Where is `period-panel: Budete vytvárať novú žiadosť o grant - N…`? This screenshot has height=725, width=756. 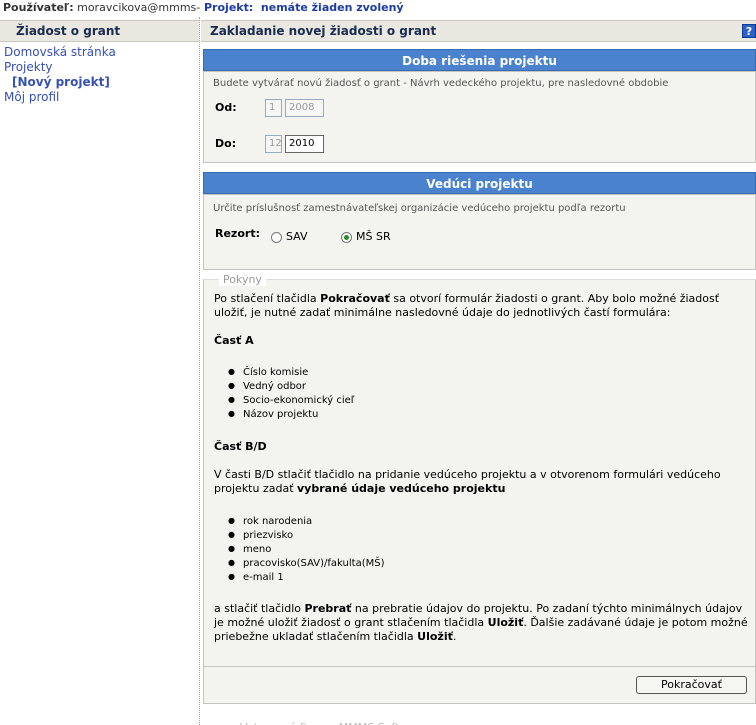 period-panel: Budete vytvárať novú žiadosť o grant - N… is located at coordinates (479, 117).